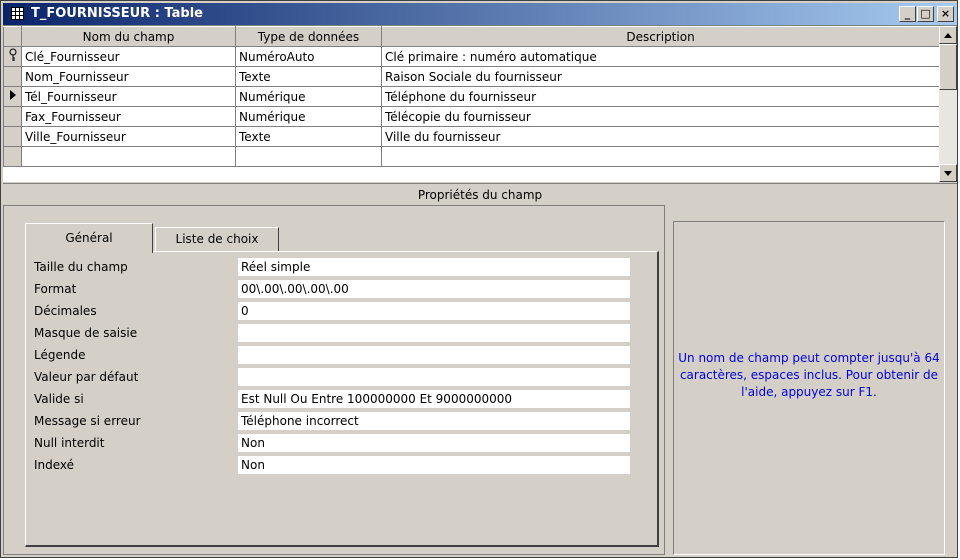  I want to click on field-name-cell: Nom_Fournisseur, so click(128, 76).